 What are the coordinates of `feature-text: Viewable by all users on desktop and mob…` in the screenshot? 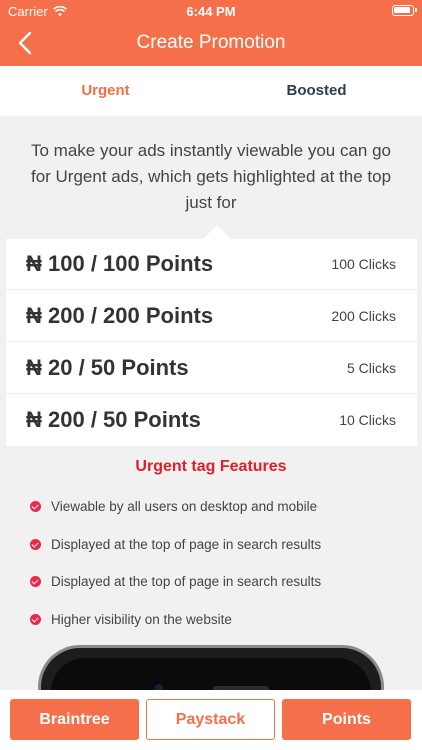 It's located at (184, 506).